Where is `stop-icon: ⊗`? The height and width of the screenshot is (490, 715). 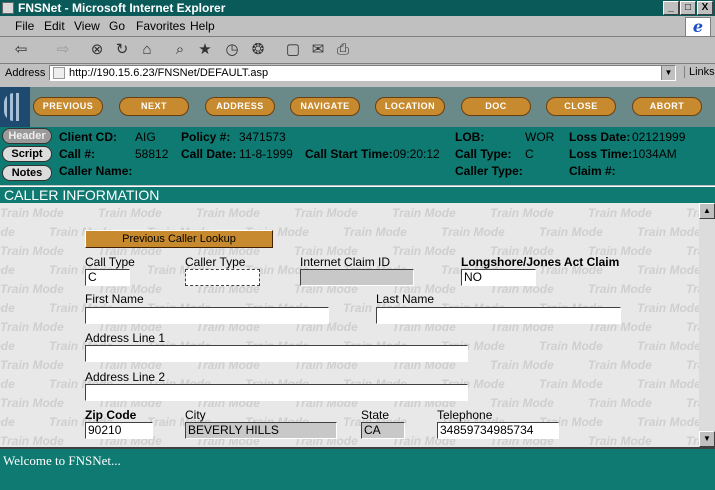
stop-icon: ⊗ is located at coordinates (97, 50).